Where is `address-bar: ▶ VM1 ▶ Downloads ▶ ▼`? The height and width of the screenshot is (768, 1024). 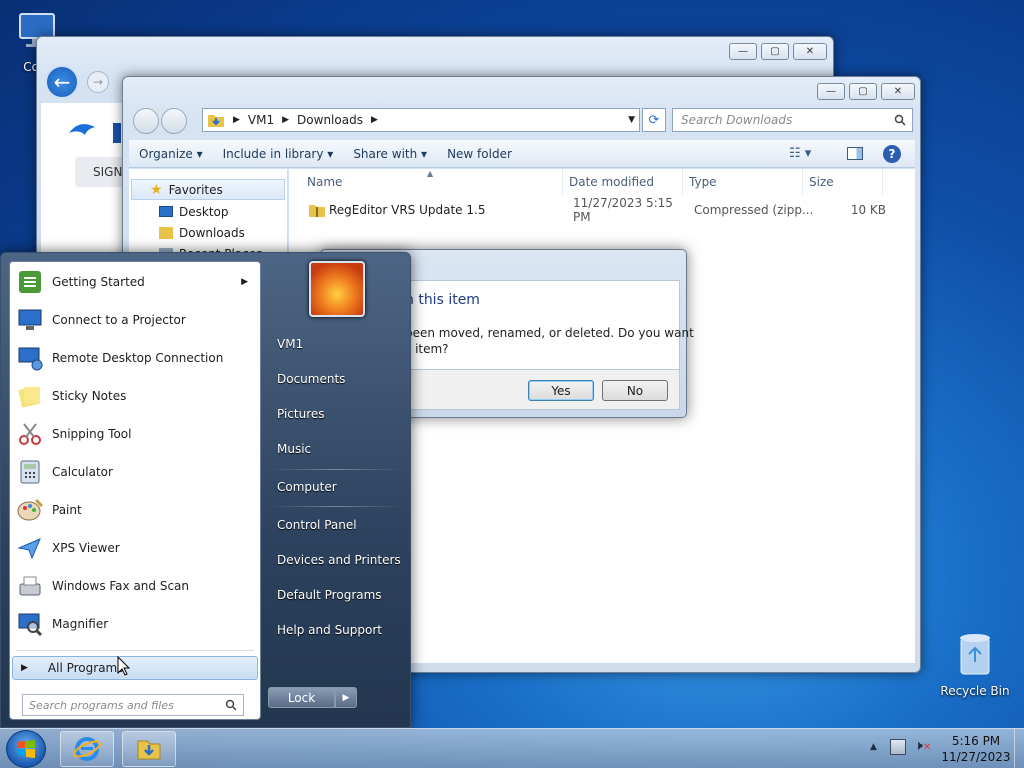
address-bar: ▶ VM1 ▶ Downloads ▶ ▼ is located at coordinates (421, 120).